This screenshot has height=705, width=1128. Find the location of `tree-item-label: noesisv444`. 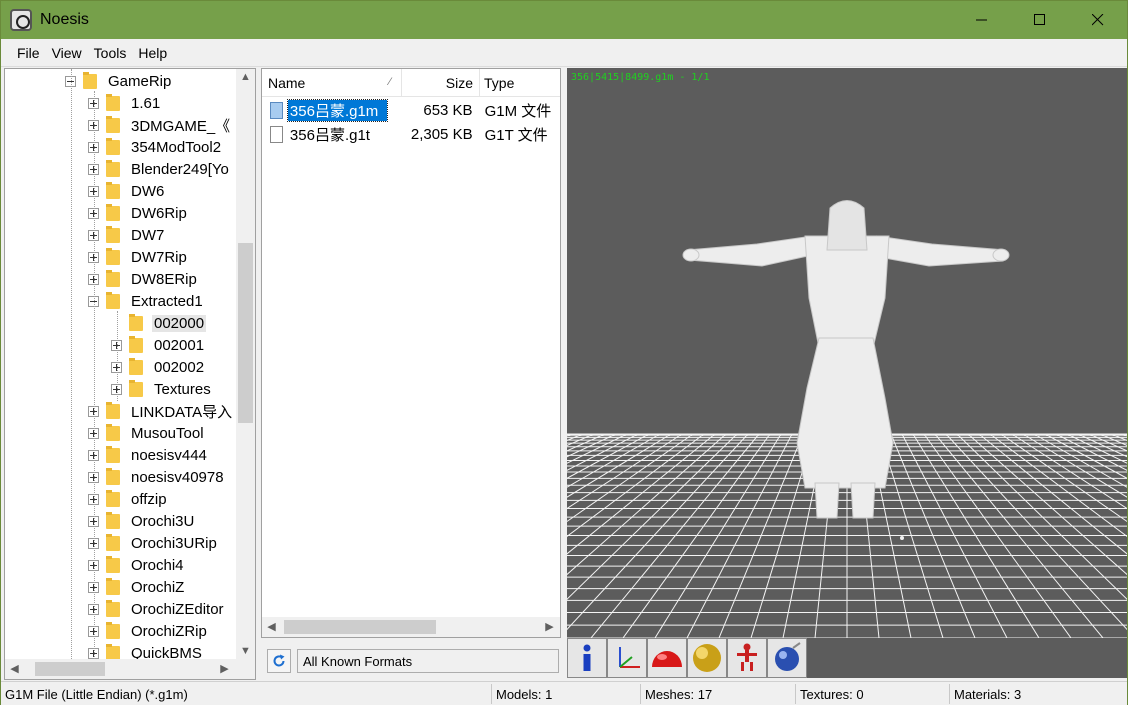

tree-item-label: noesisv444 is located at coordinates (169, 455).